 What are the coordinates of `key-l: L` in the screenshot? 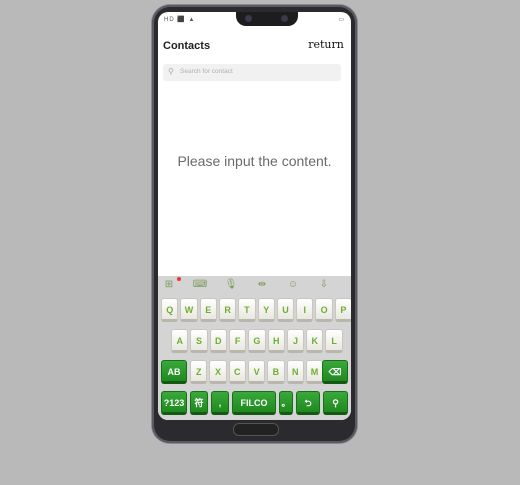 It's located at (334, 341).